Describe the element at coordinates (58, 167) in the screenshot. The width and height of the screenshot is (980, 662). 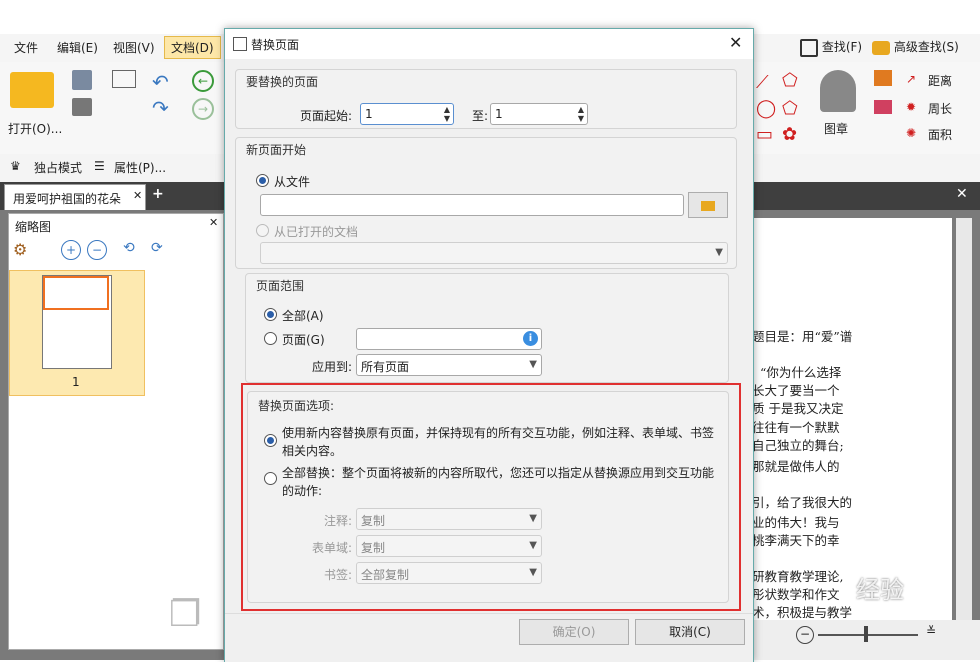
I see `exclusive-mode-label: 独占模式` at that location.